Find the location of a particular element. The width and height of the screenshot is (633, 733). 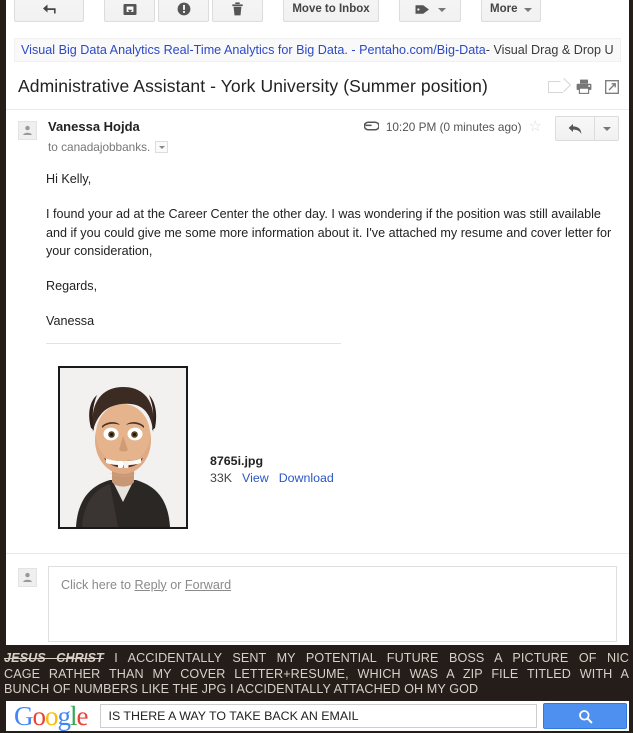

search-query-text: IS THERE A WAY TO TAKE BACK AN EMAIL is located at coordinates (233, 716).